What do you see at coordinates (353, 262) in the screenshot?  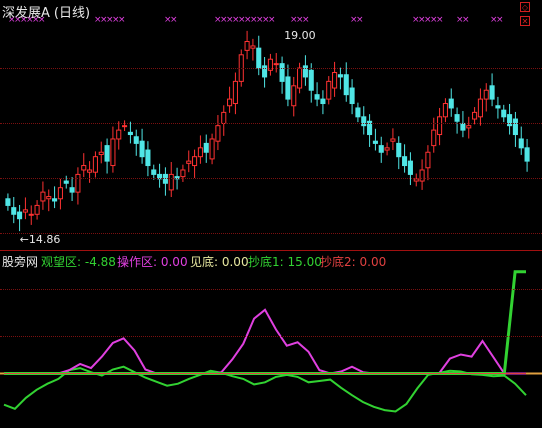 I see `legend-bottom-buy-2: 抄底2: 0.00` at bounding box center [353, 262].